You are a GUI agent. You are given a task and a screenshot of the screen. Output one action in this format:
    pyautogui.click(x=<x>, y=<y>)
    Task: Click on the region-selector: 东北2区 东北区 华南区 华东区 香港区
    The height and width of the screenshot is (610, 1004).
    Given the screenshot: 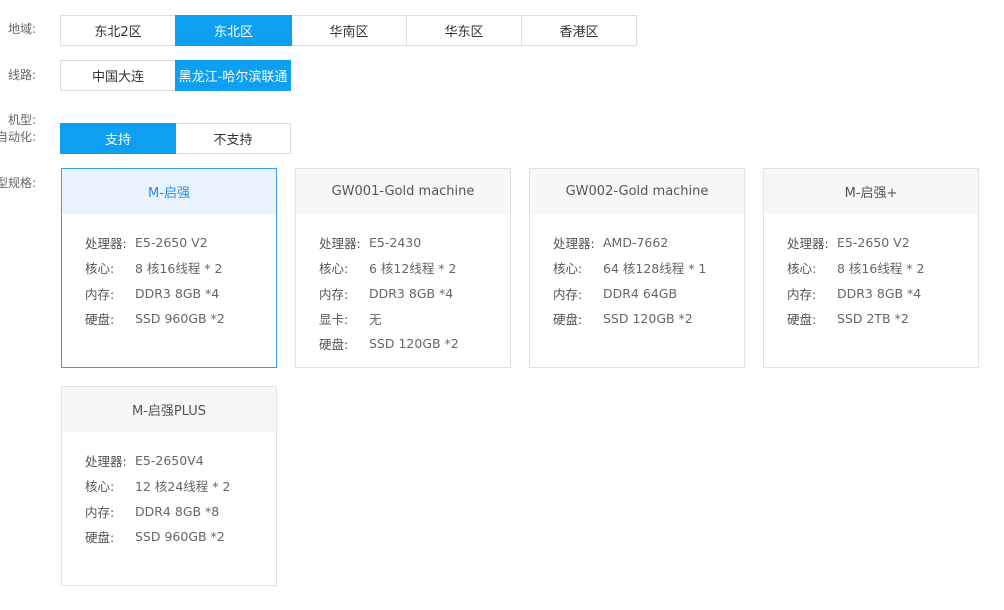 What is the action you would take?
    pyautogui.click(x=348, y=30)
    